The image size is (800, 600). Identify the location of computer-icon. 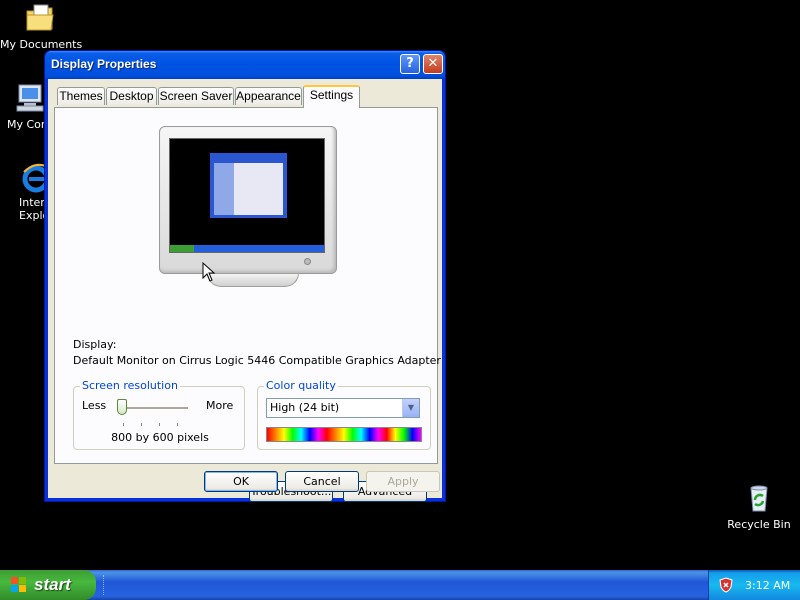
(30, 98).